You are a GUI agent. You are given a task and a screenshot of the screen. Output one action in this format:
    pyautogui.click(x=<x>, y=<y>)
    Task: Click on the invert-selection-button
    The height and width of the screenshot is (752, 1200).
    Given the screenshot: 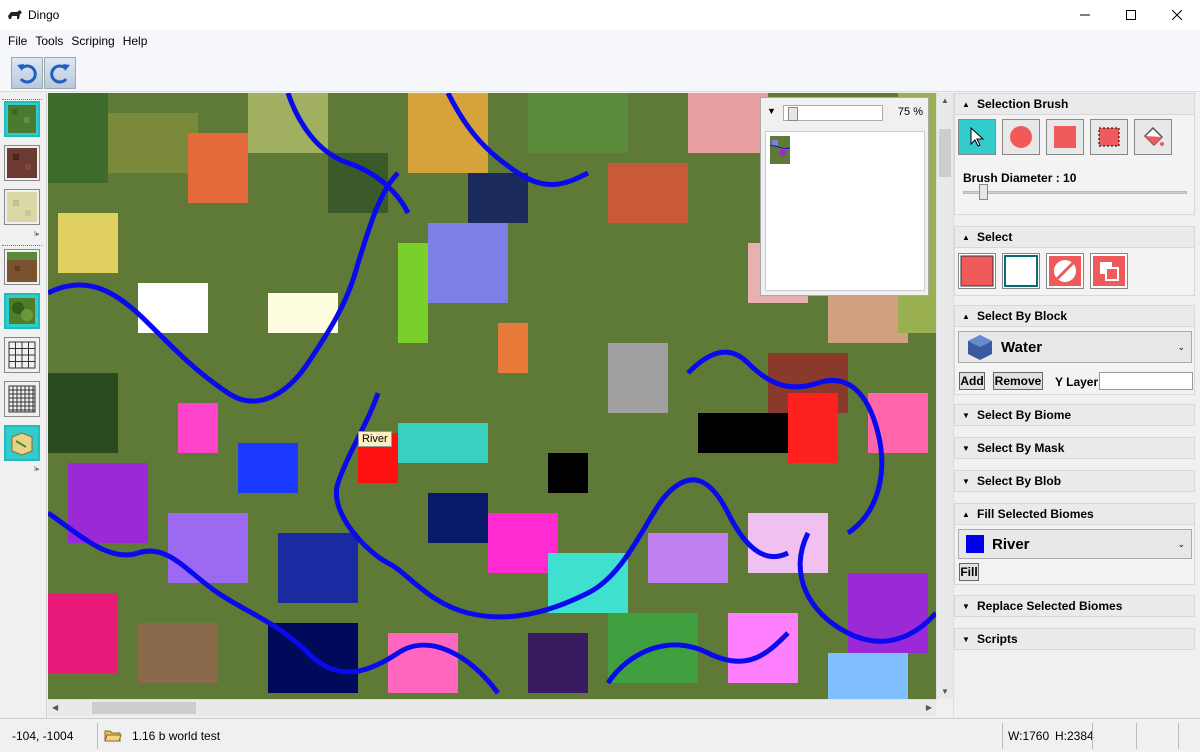 What is the action you would take?
    pyautogui.click(x=1065, y=271)
    